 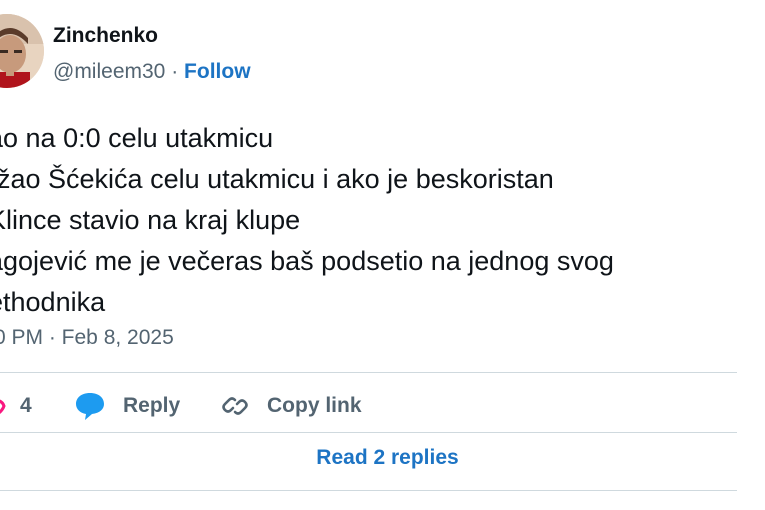 What do you see at coordinates (368, 406) in the screenshot?
I see `action-bar: 4 Reply Copy link` at bounding box center [368, 406].